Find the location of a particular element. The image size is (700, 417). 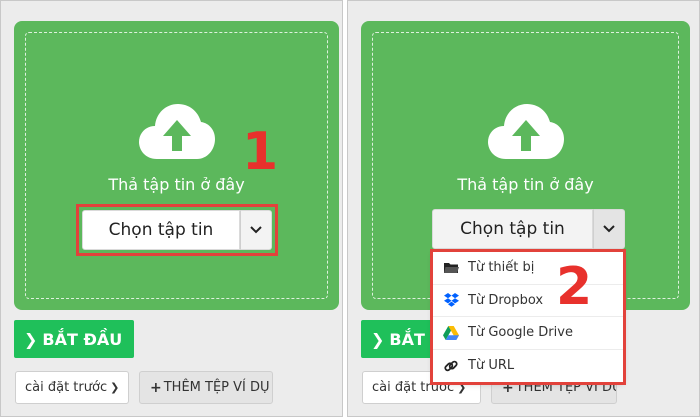

menu-item-label: Từ Google Drive is located at coordinates (520, 333).